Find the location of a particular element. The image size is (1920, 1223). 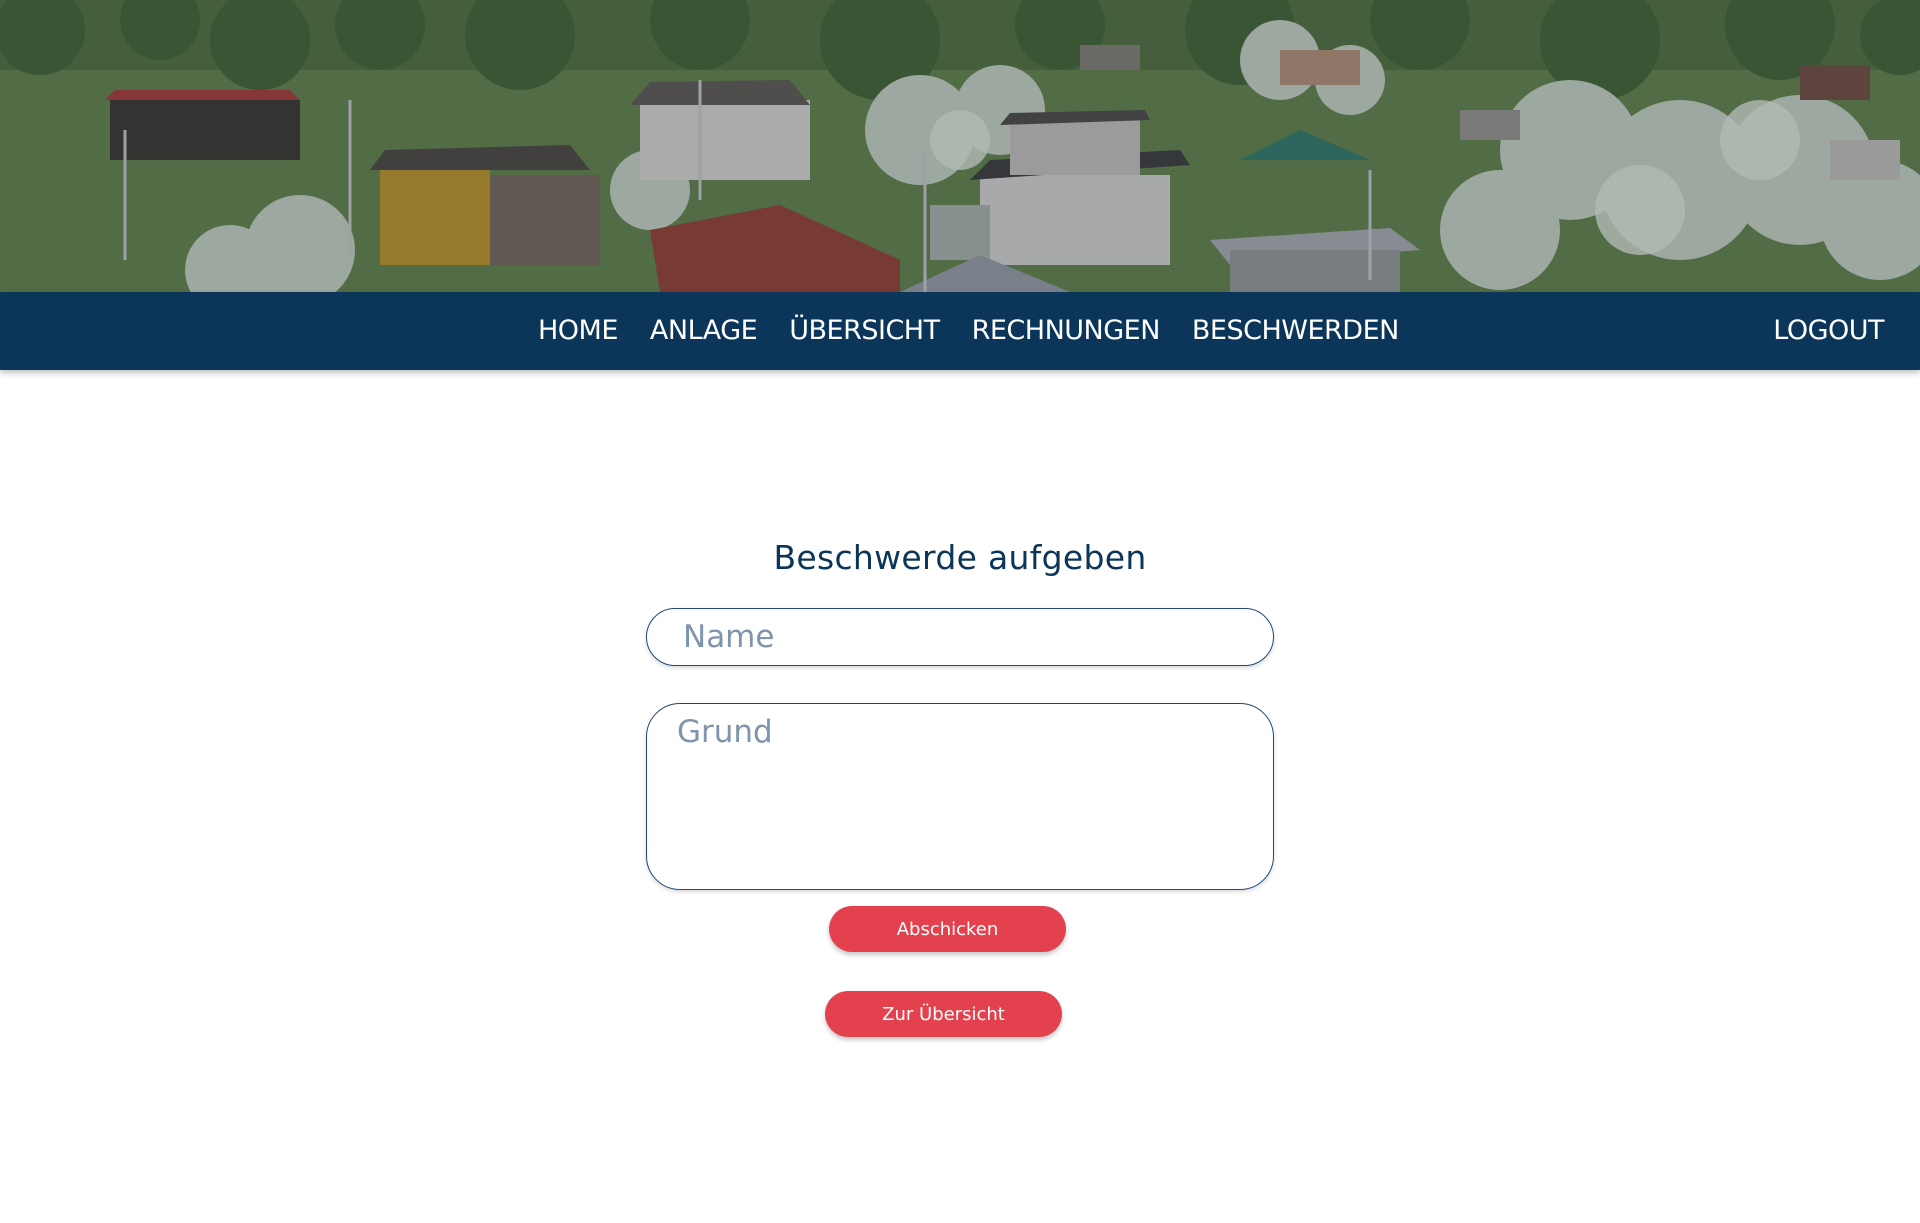

back-to-overview-button: Zur Übersicht is located at coordinates (943, 1014).